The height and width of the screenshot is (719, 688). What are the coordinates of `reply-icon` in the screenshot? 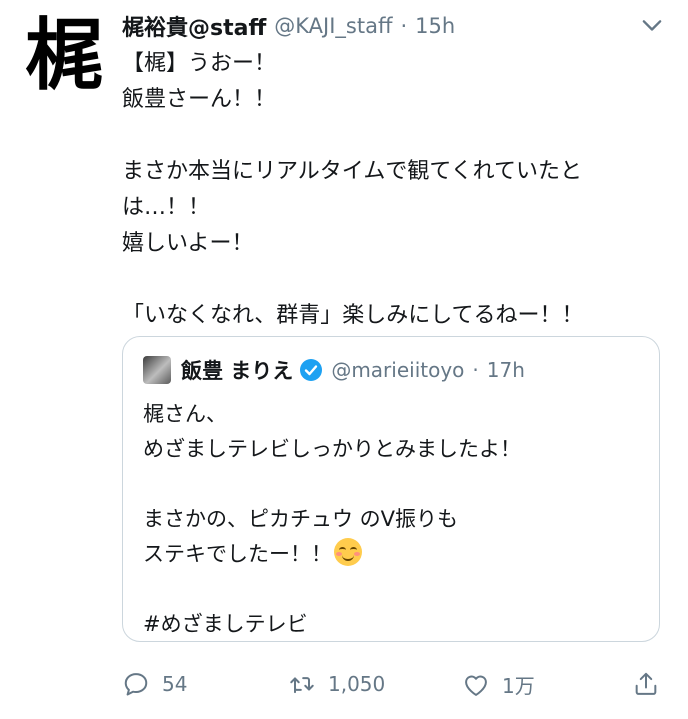 It's located at (136, 684).